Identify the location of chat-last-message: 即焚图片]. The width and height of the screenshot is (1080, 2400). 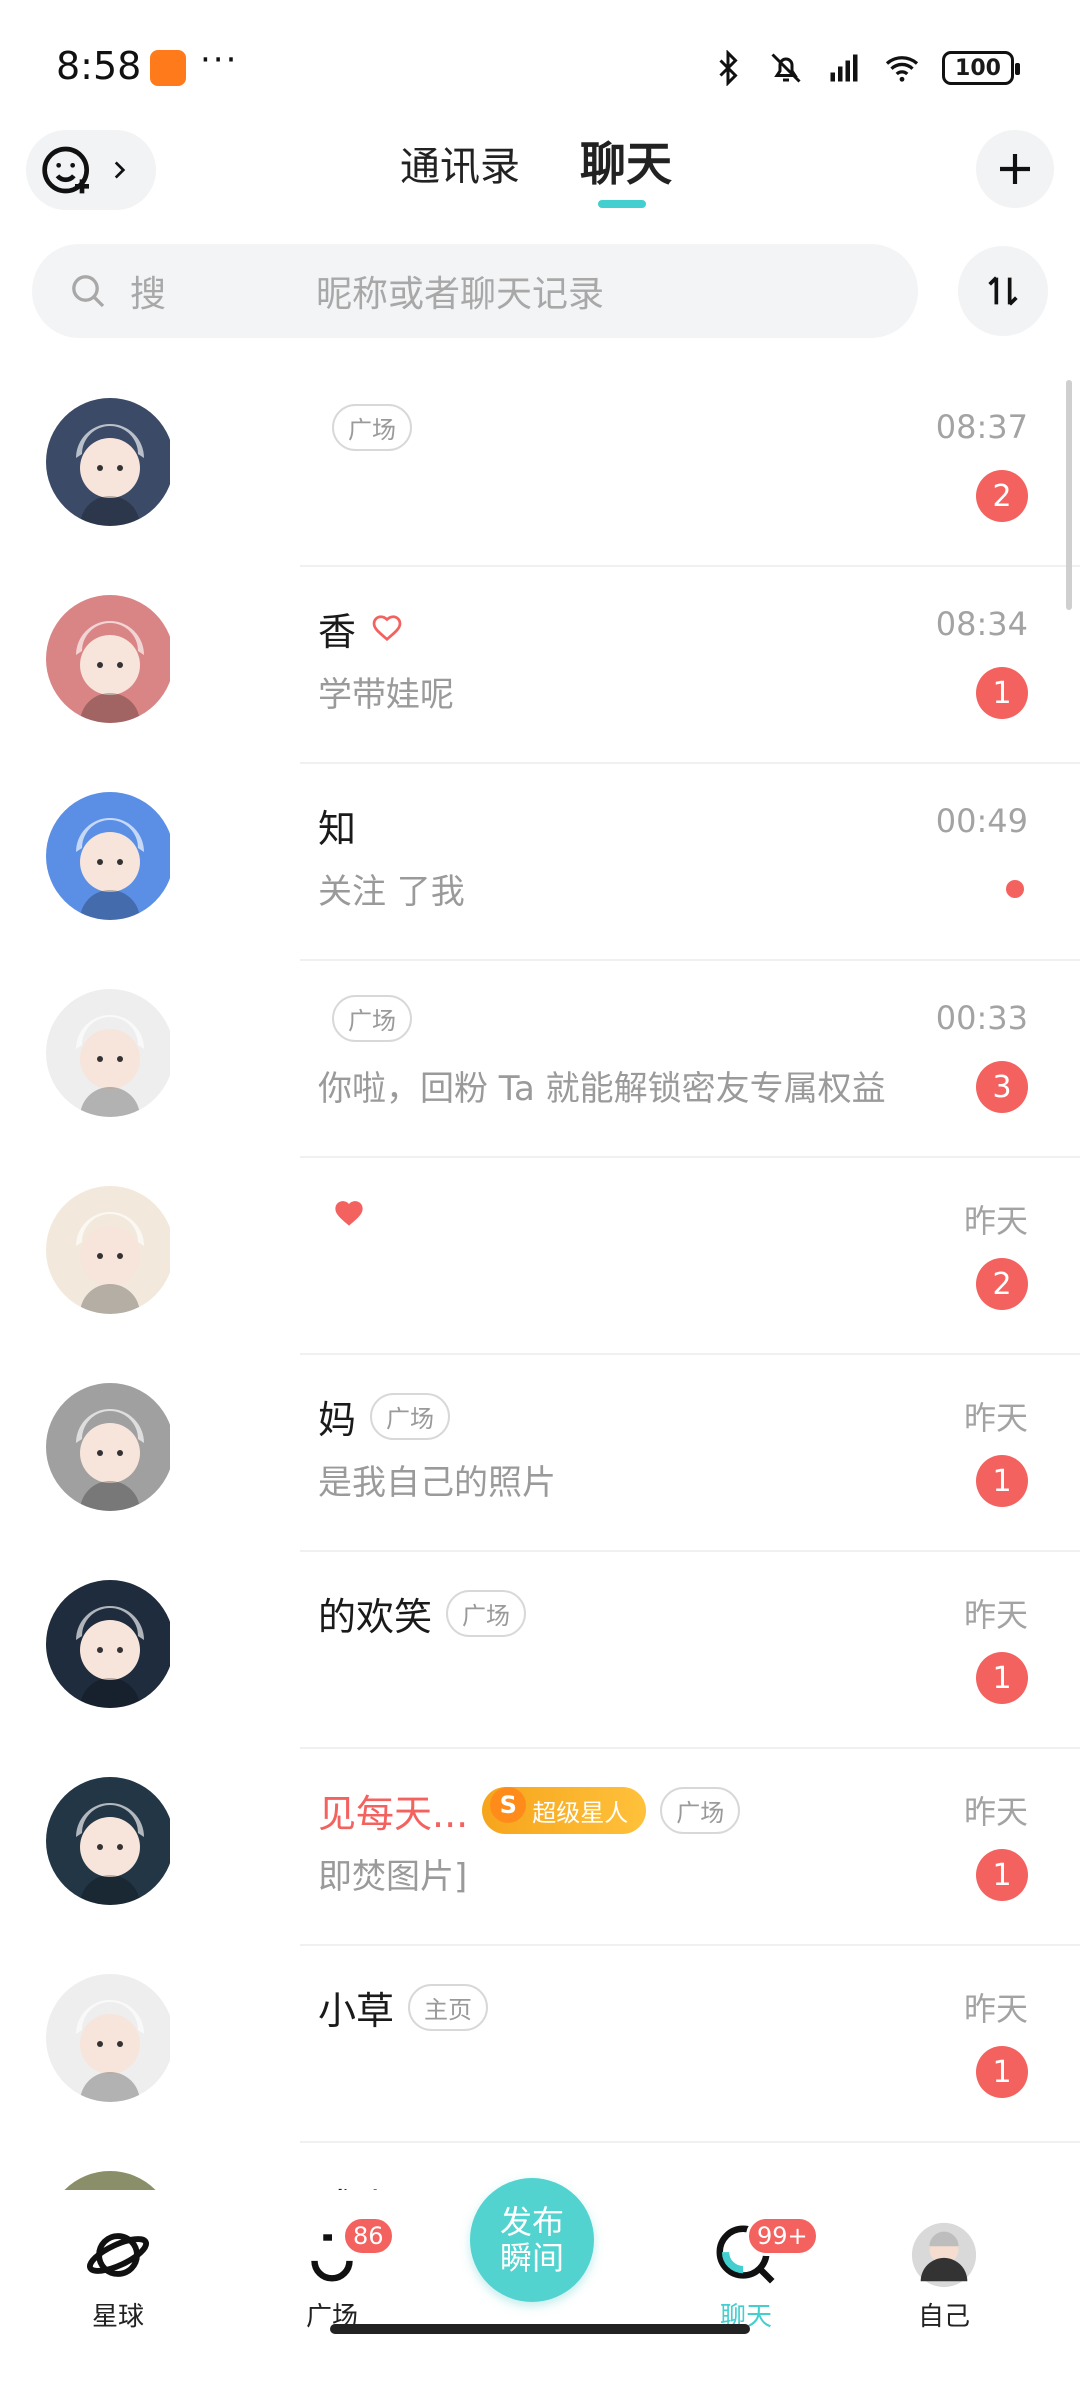
(393, 1877).